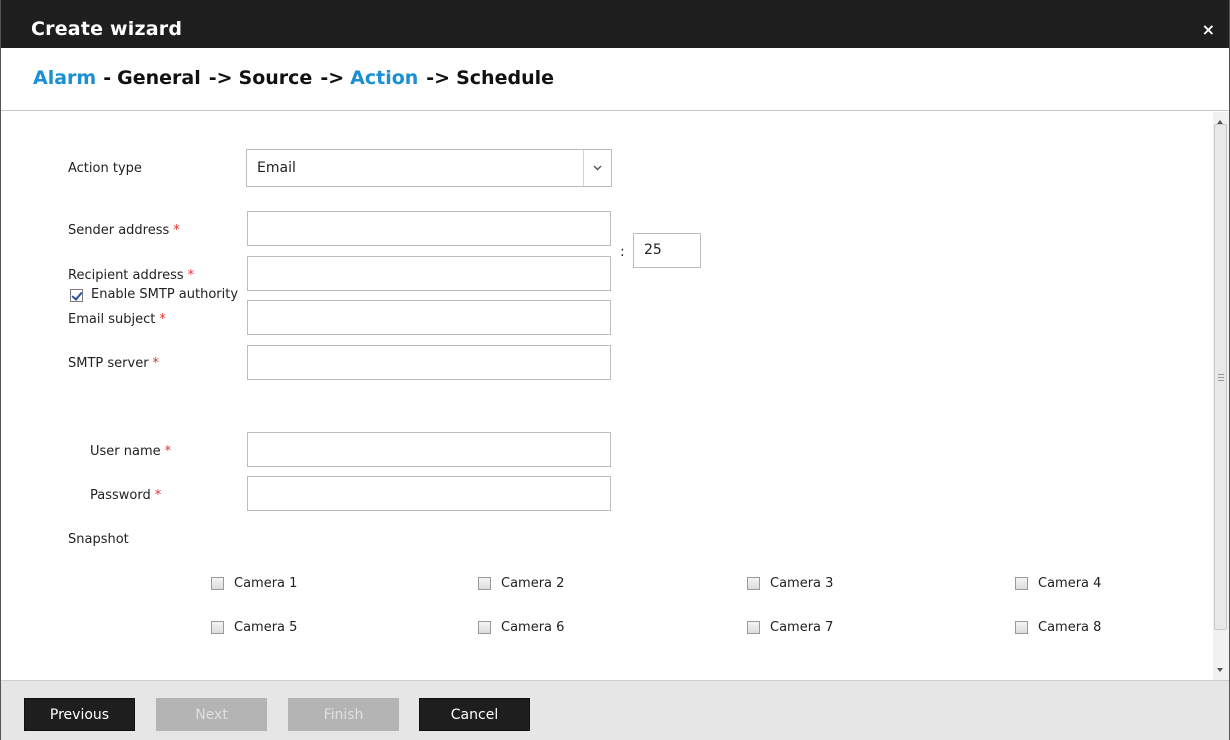 This screenshot has width=1230, height=740. What do you see at coordinates (1070, 627) in the screenshot?
I see `camera-8-label: Camera 8` at bounding box center [1070, 627].